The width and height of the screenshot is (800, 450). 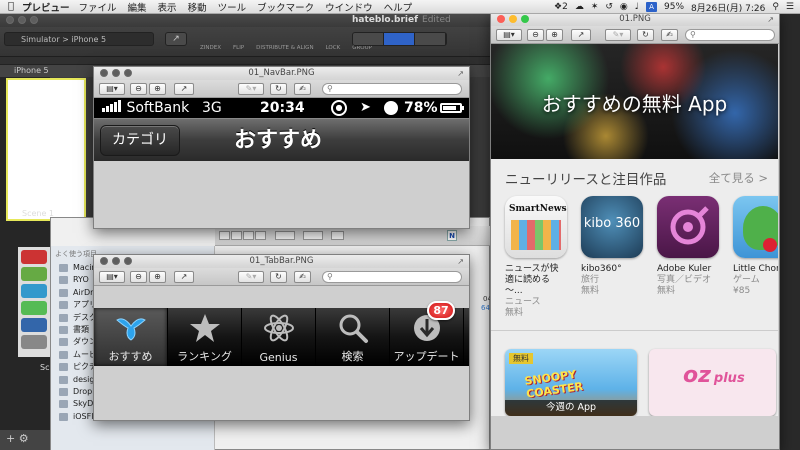 I want to click on coverflow-view-icon, so click(x=260, y=235).